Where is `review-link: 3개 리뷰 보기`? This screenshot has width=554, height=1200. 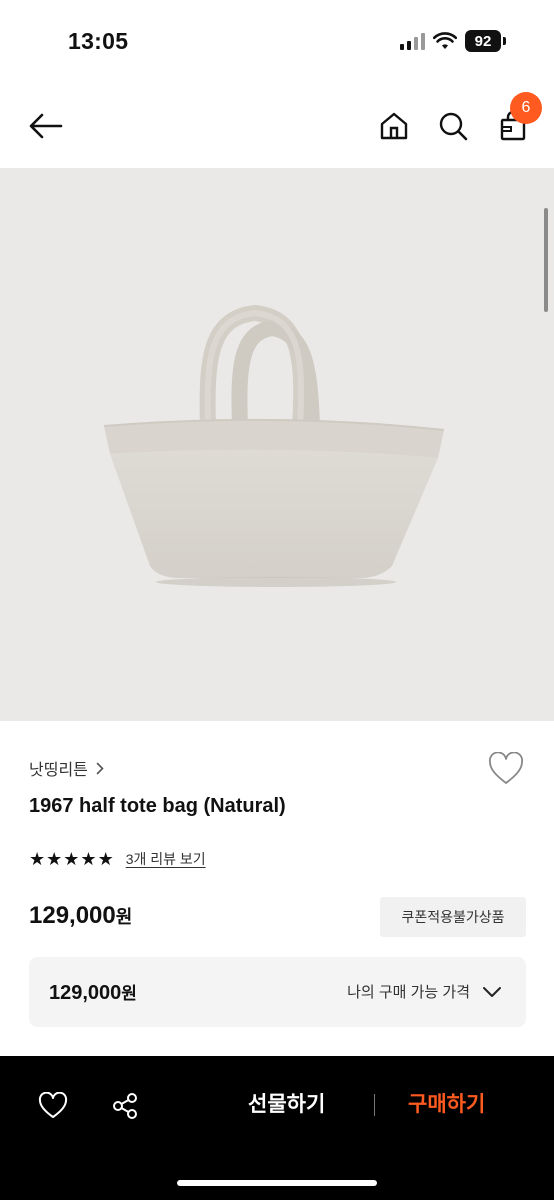 review-link: 3개 리뷰 보기 is located at coordinates (166, 859).